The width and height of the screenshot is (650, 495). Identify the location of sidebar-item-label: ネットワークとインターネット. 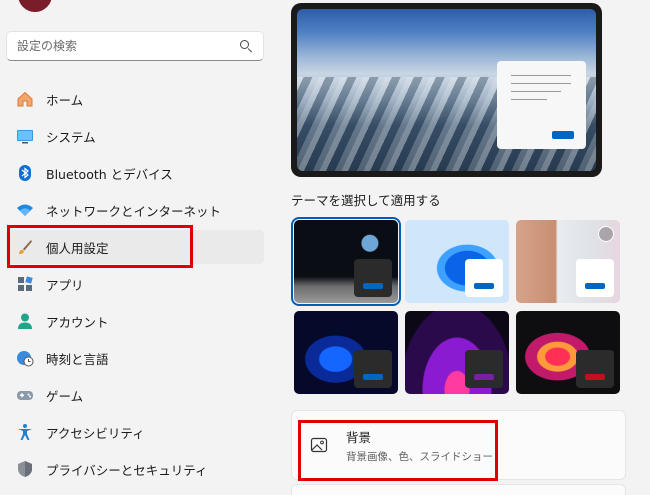
(134, 211).